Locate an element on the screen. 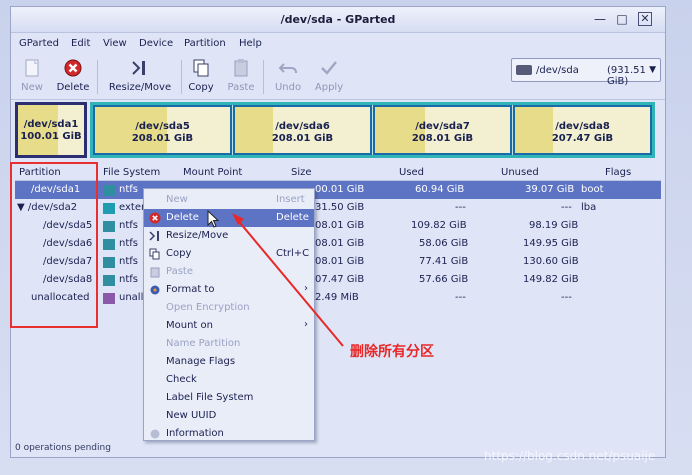 This screenshot has height=475, width=692. annotation-arrow is located at coordinates (288, 280).